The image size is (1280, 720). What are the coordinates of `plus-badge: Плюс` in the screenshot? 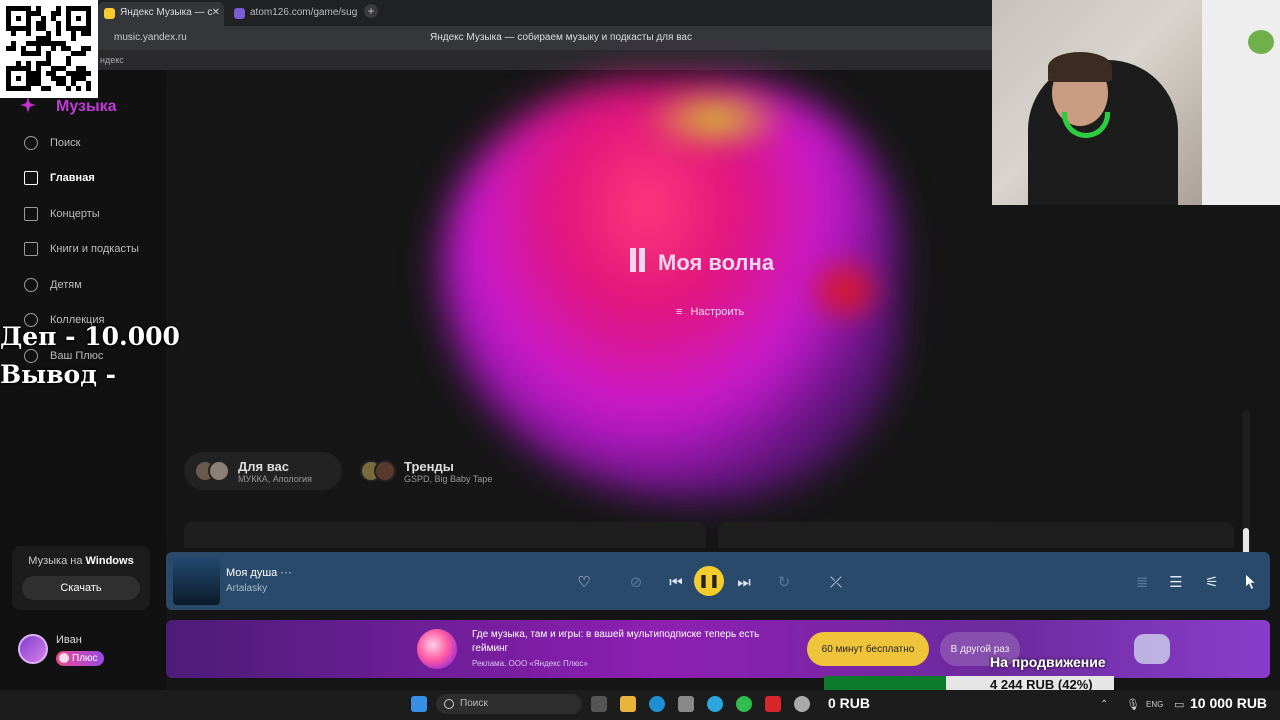 It's located at (80, 658).